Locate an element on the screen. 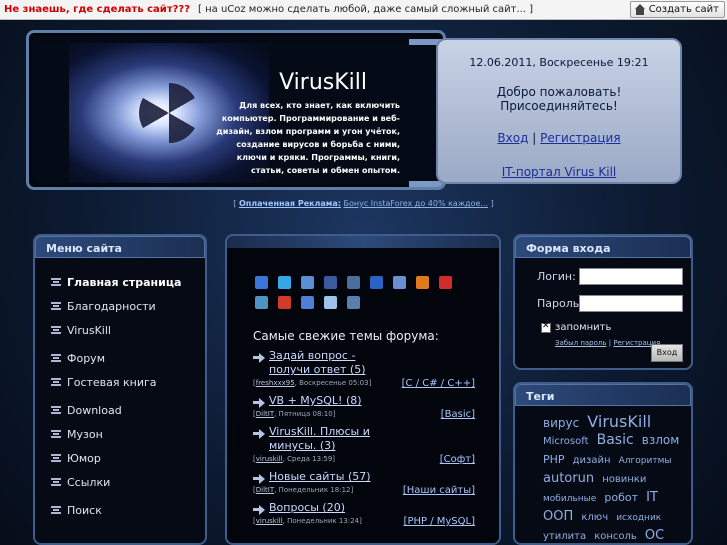 The height and width of the screenshot is (545, 727). mailru-icon is located at coordinates (376, 282).